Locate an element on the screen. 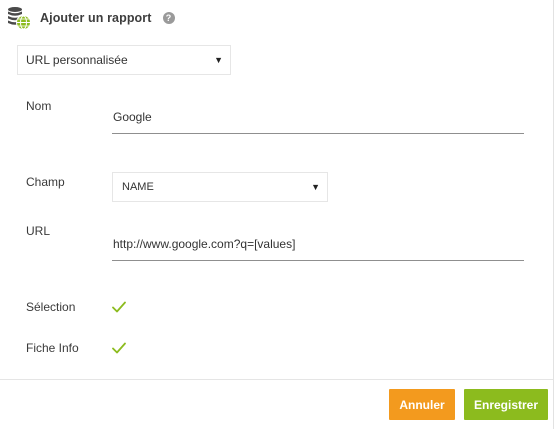  nom-label: Nom is located at coordinates (39, 106).